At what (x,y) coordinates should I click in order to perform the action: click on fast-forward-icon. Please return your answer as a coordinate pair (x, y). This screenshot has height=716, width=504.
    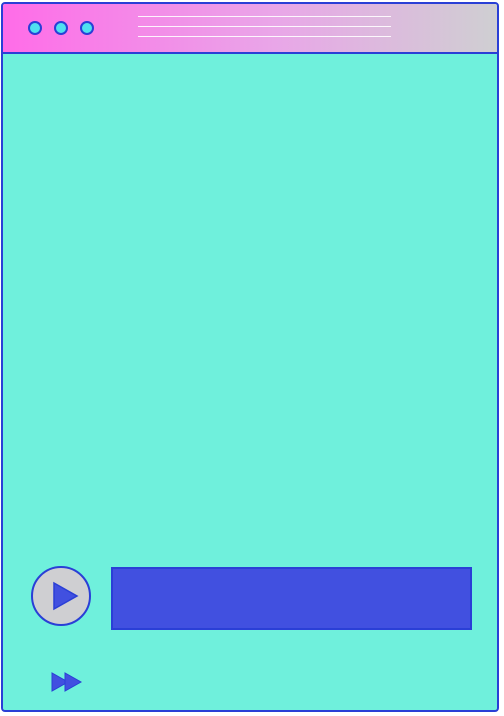
    Looking at the image, I should click on (67, 682).